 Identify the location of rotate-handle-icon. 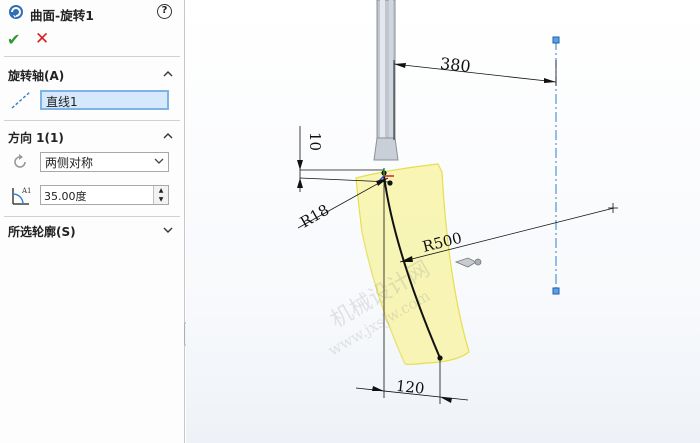
(468, 262).